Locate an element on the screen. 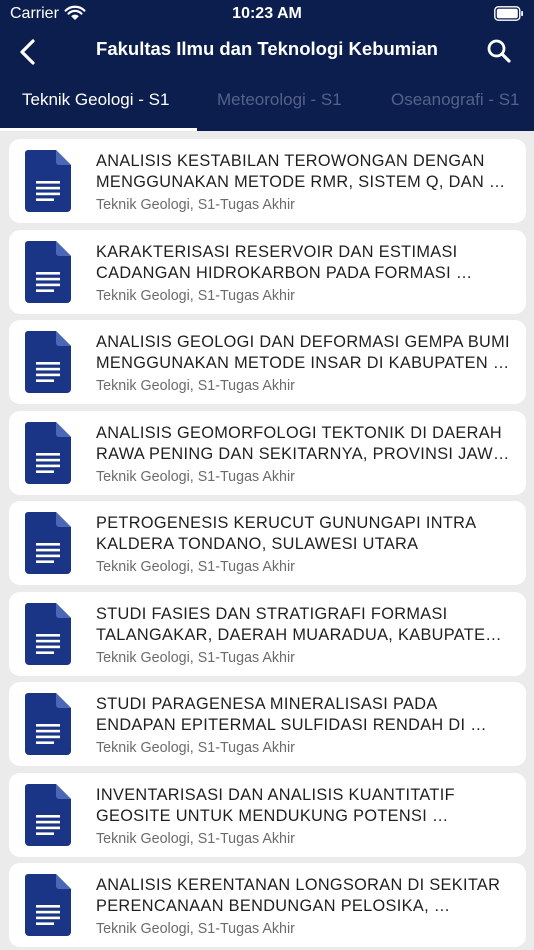 The height and width of the screenshot is (950, 534). item-title-line2: KALDERA TONDANO, SULAWESI UTARA is located at coordinates (257, 544).